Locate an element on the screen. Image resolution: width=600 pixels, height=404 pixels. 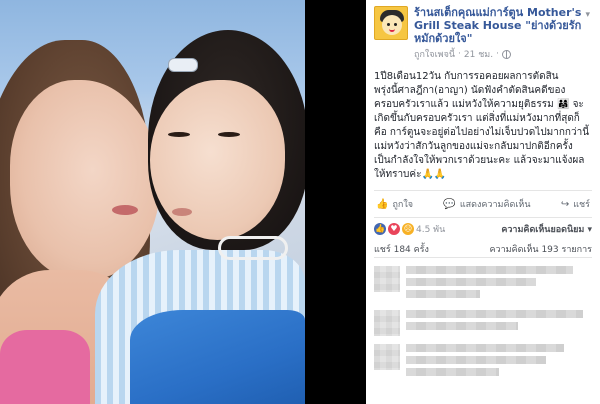
girl-eye-right is located at coordinates (229, 134).